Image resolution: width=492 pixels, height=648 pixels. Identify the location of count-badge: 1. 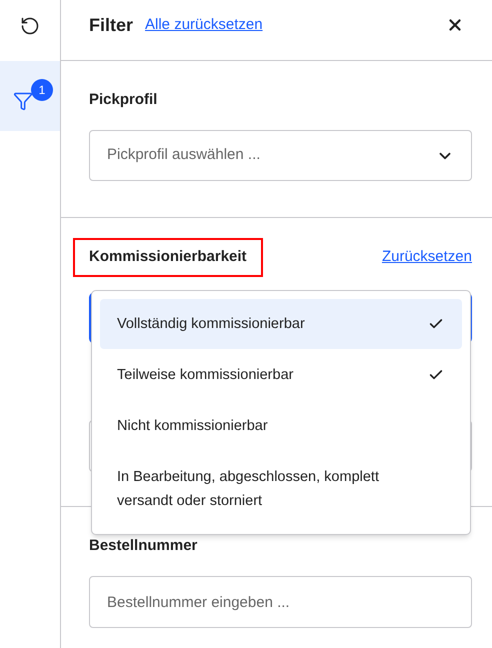
(42, 90).